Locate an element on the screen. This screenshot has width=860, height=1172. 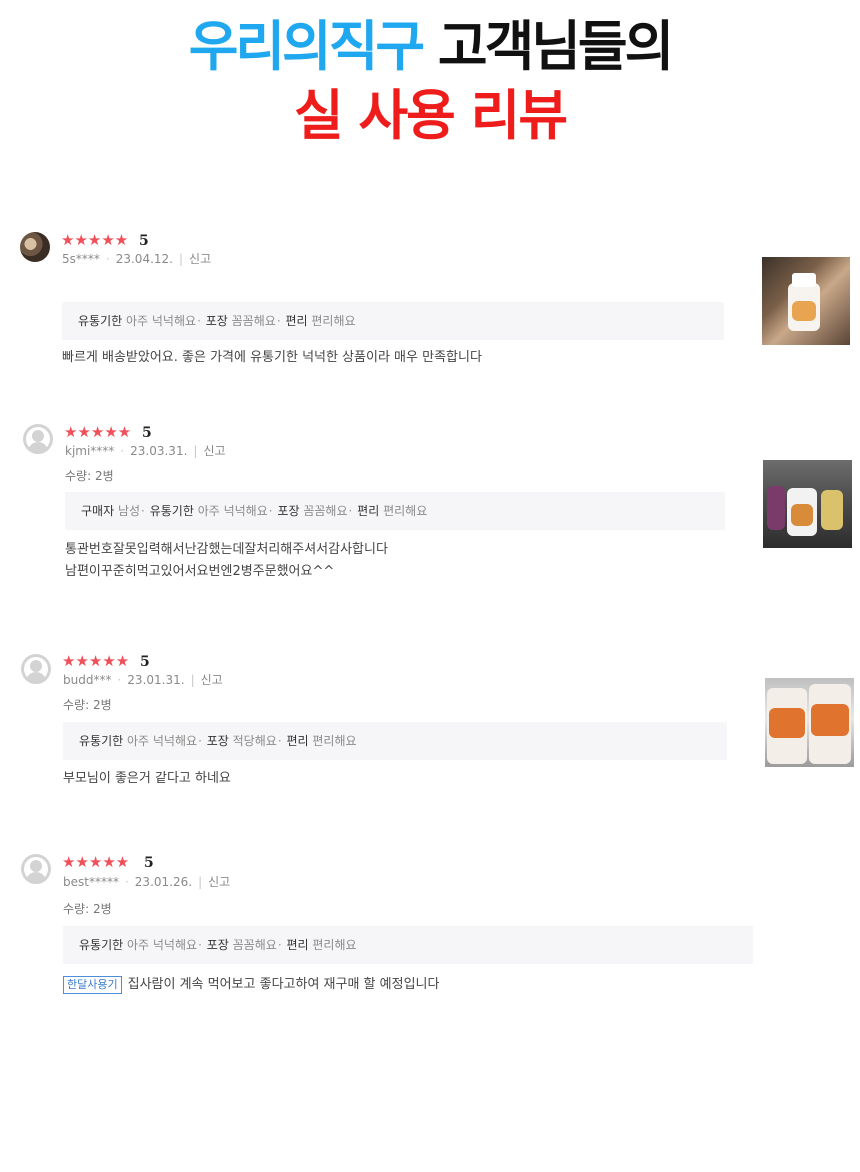
review-text-line: 부모님이 좋은거 같다고 하네요 is located at coordinates (147, 778).